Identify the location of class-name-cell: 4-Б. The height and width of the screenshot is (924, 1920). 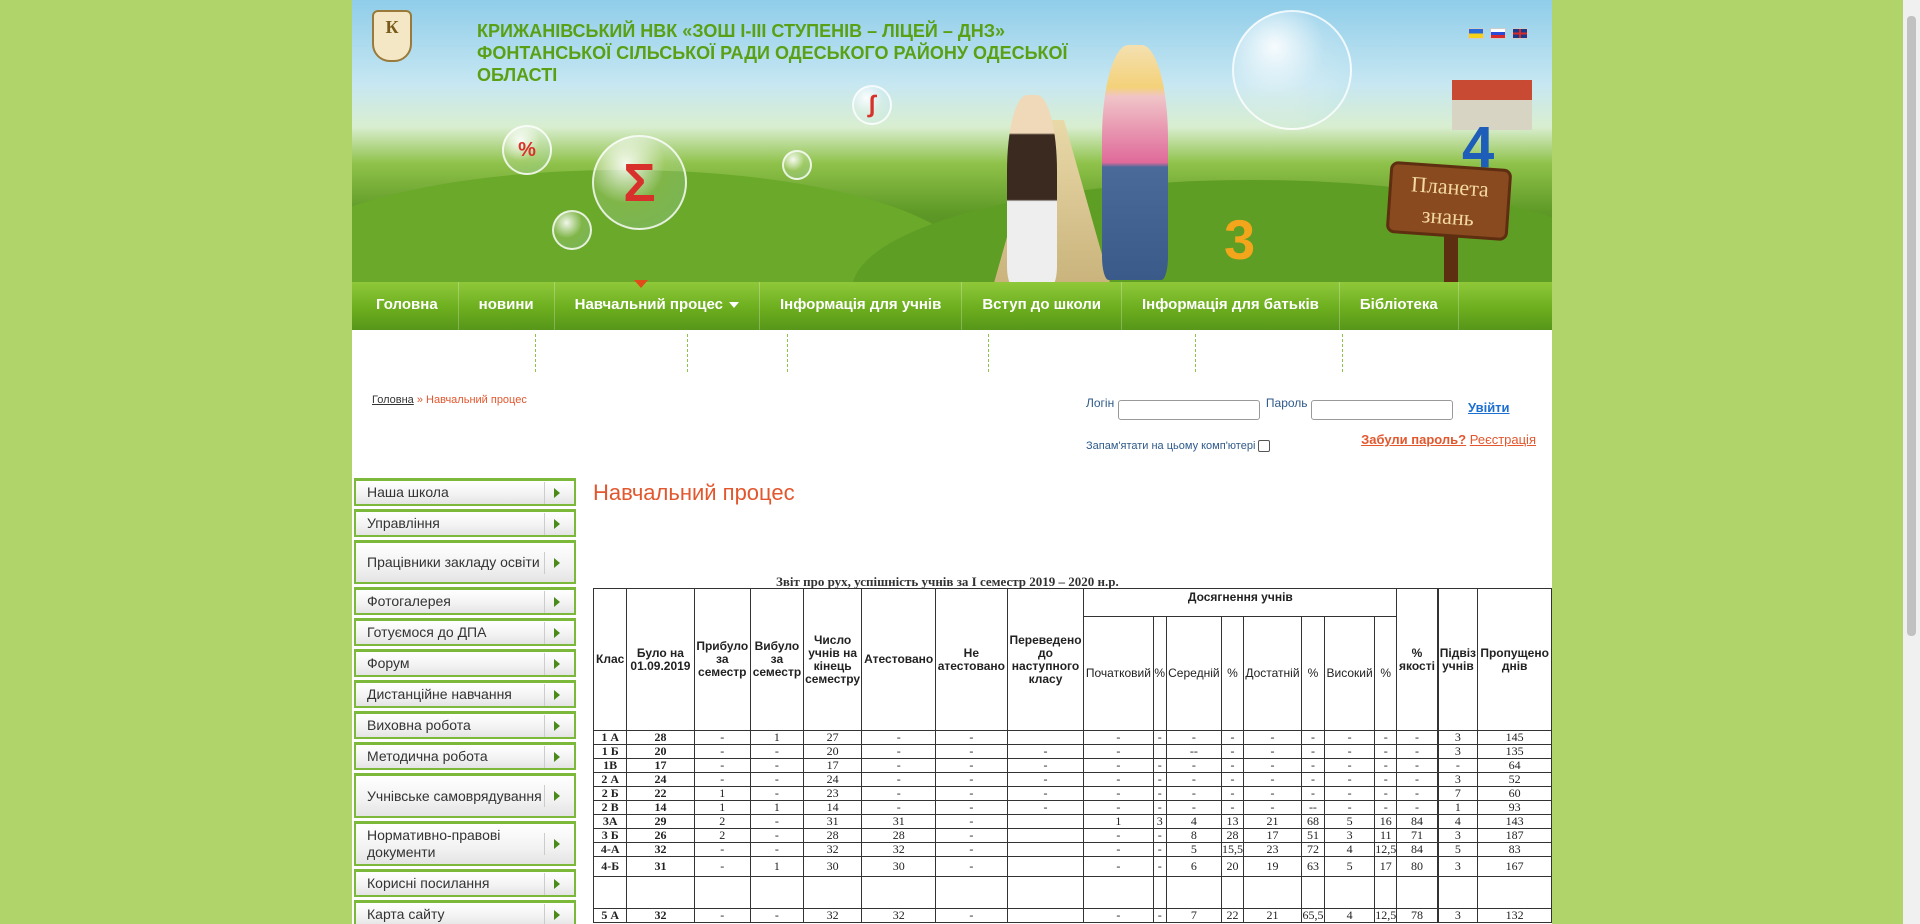
(610, 866).